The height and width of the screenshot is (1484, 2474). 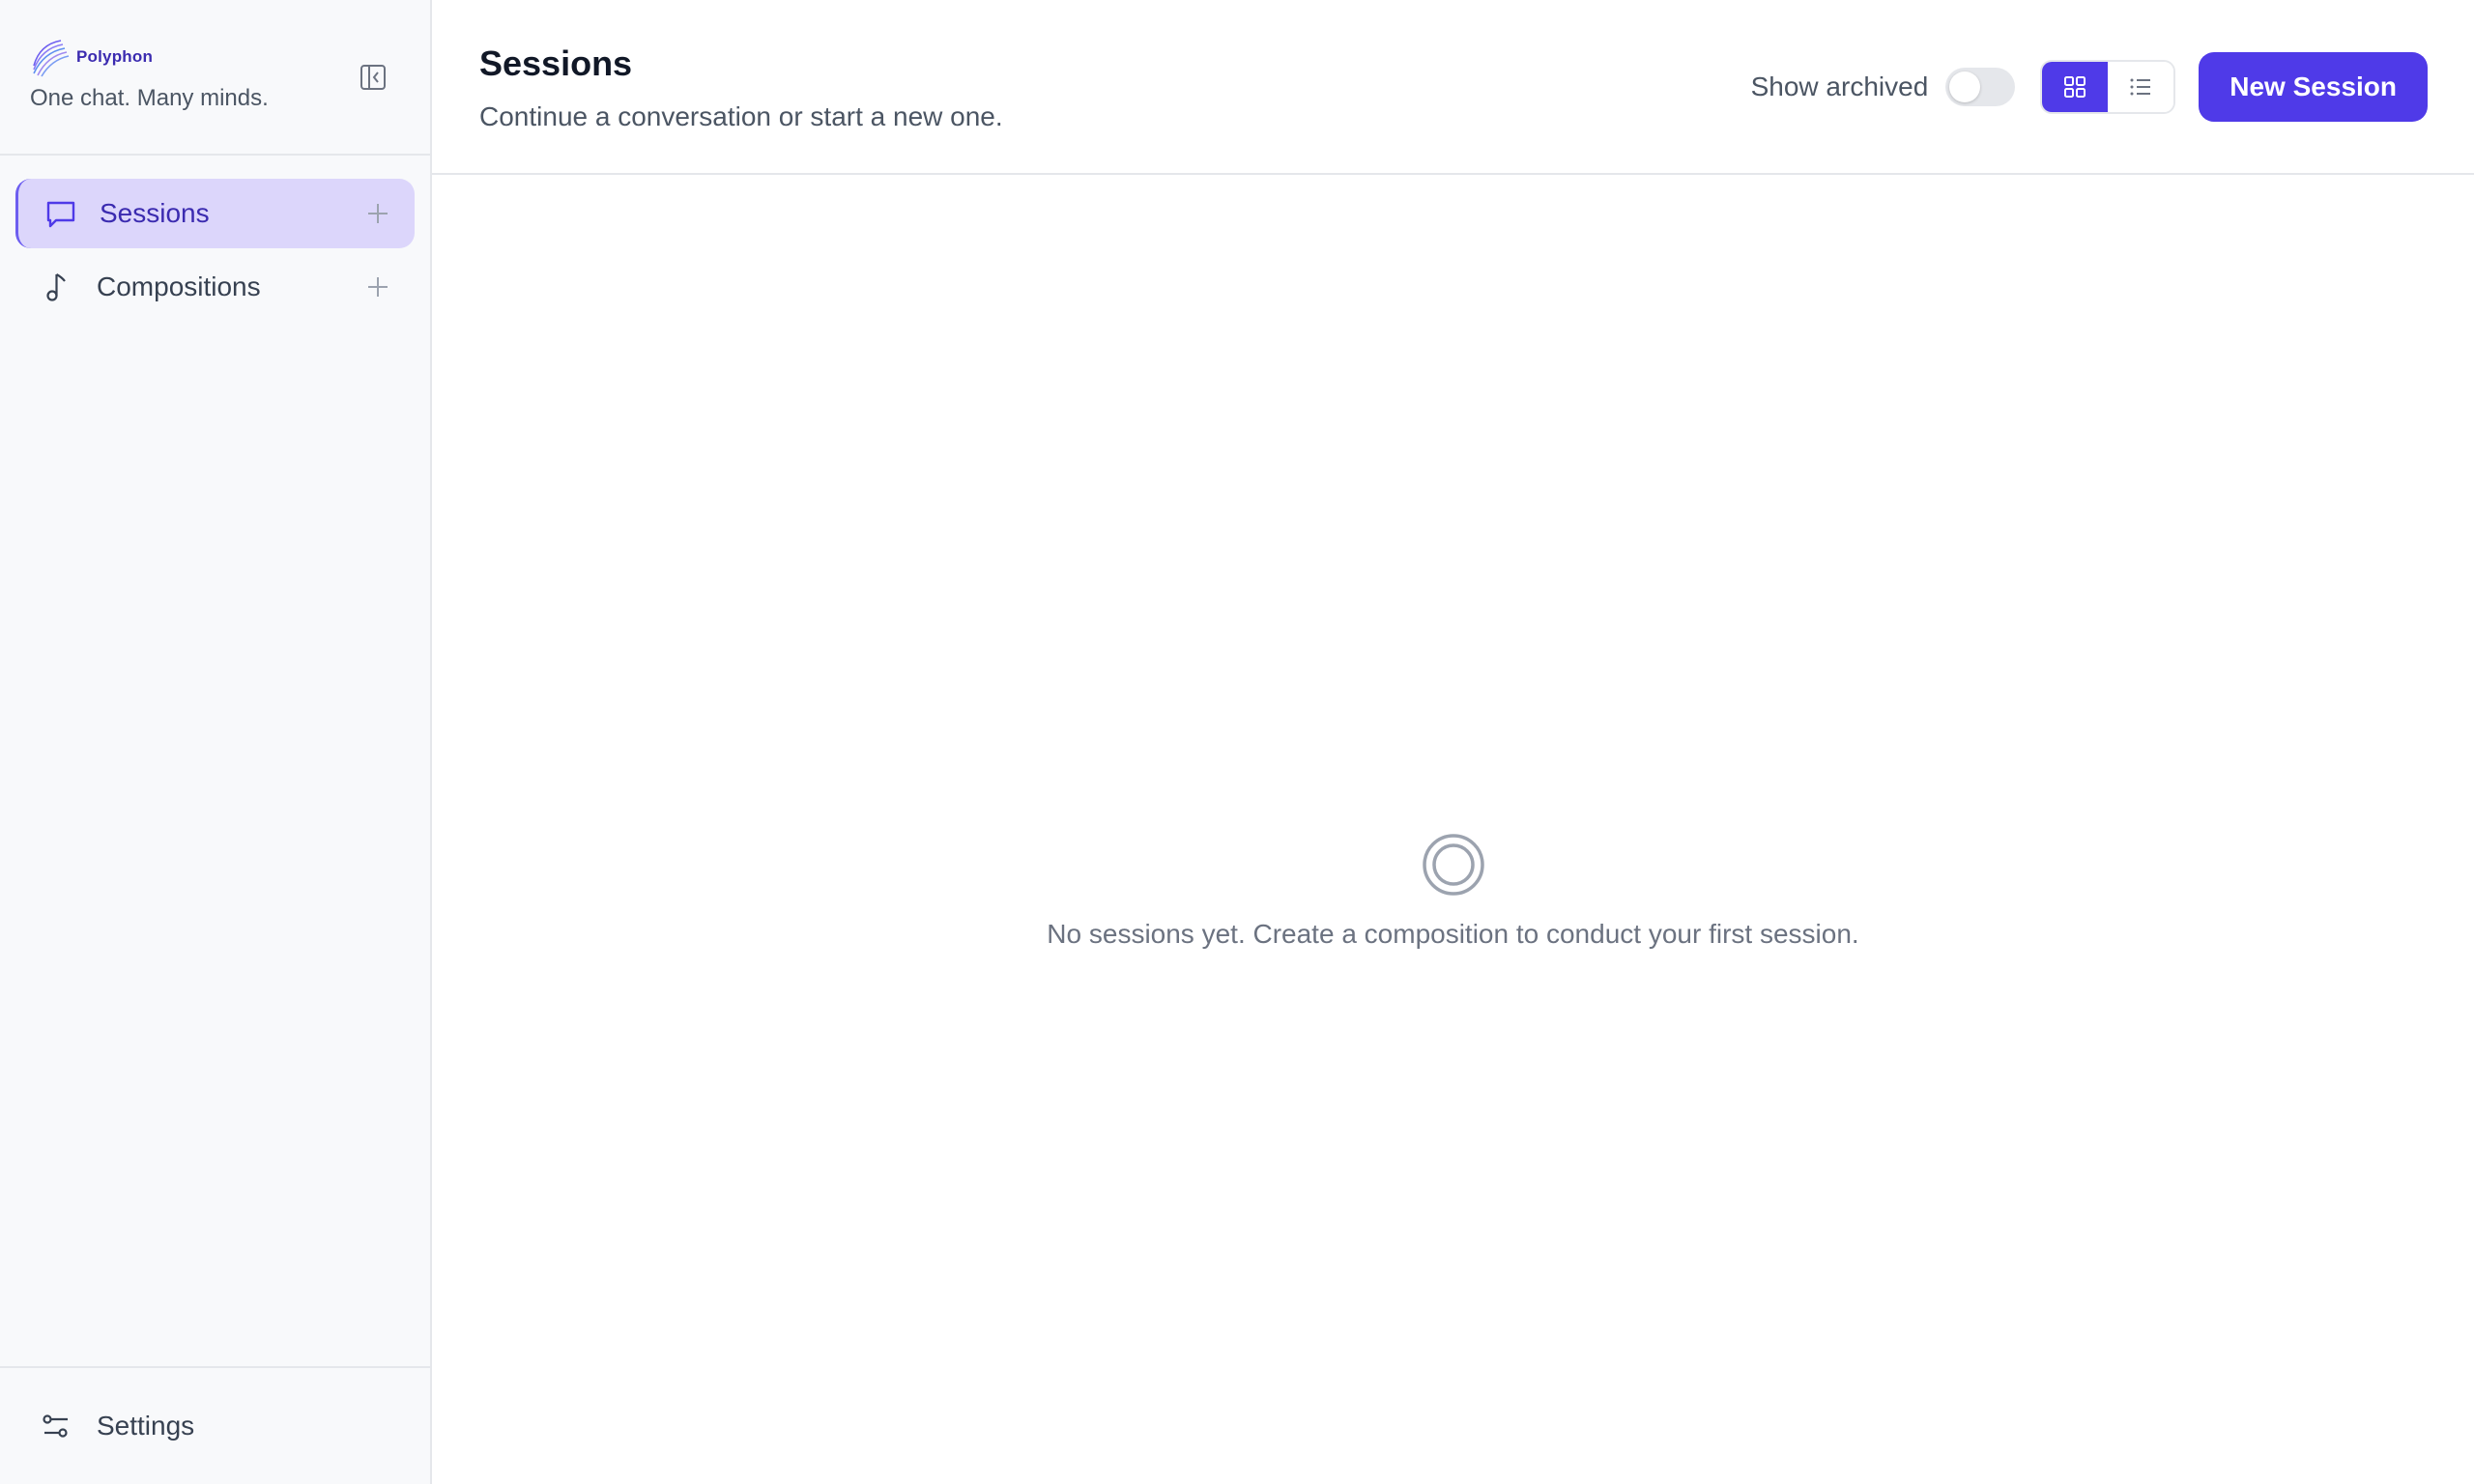 I want to click on sidebar-item-settings: Settings, so click(x=215, y=1425).